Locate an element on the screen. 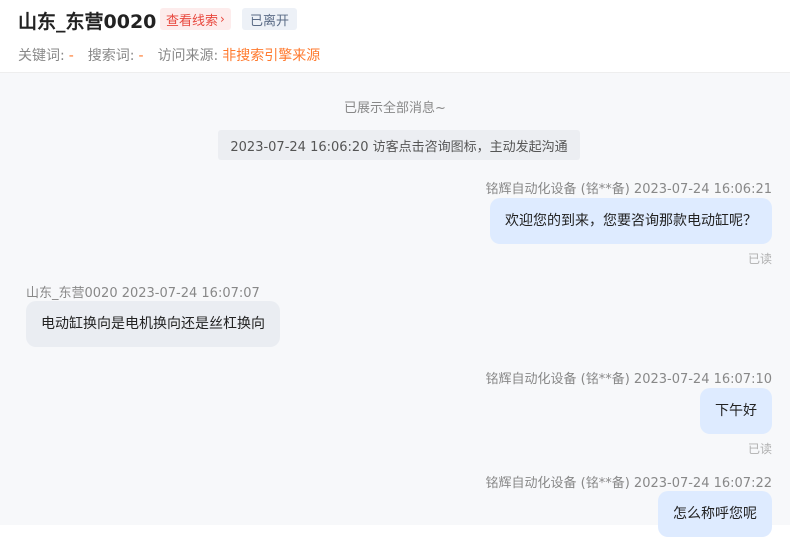 Image resolution: width=790 pixels, height=537 pixels. chevron-right-icon: › is located at coordinates (222, 19).